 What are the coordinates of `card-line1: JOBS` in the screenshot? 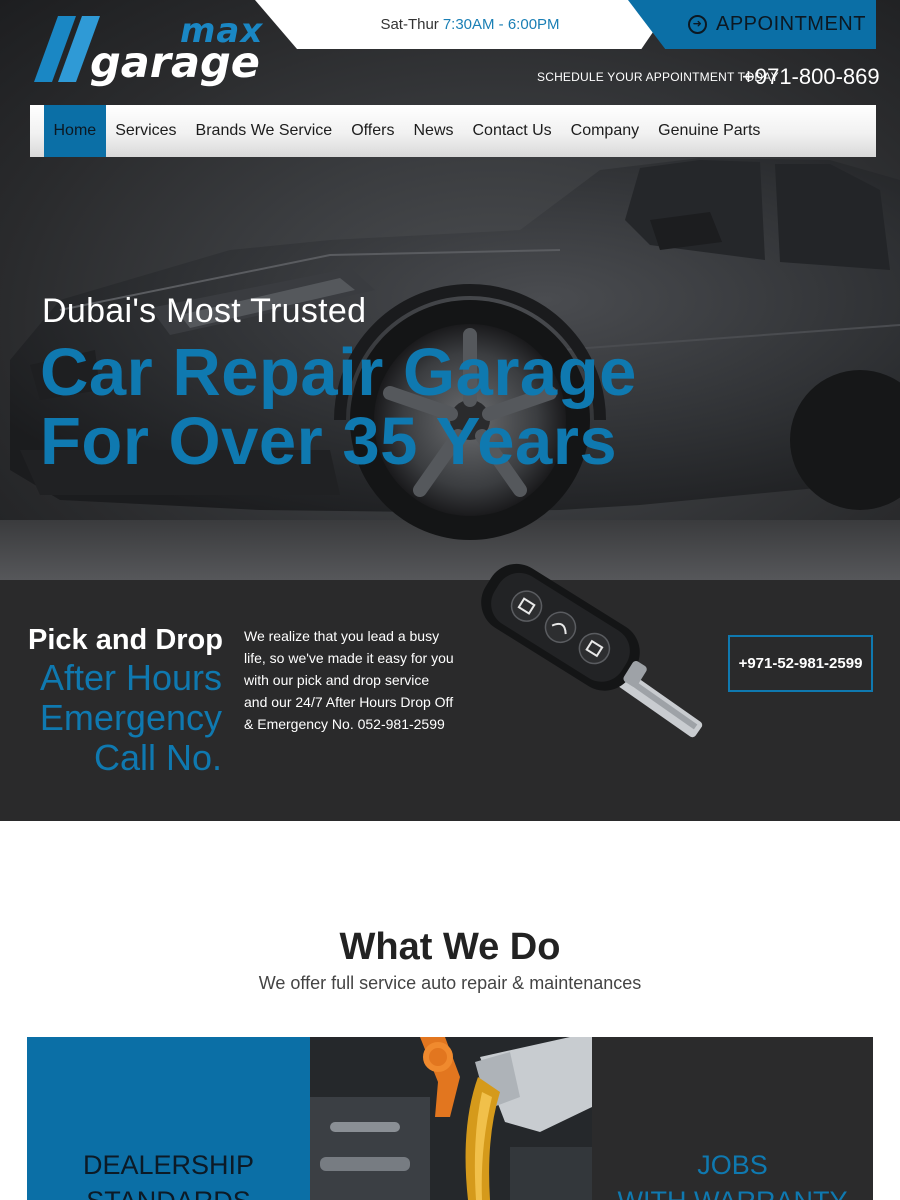 It's located at (732, 1165).